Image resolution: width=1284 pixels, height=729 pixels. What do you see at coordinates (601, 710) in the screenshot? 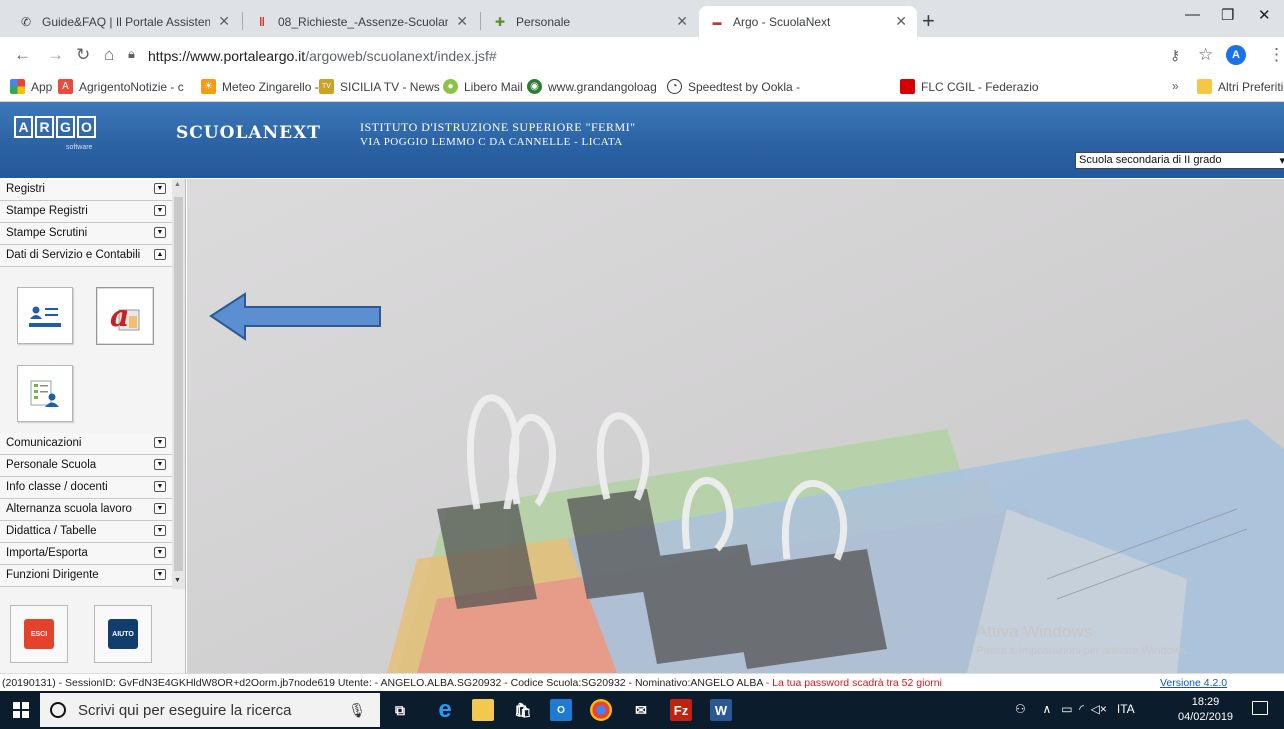
I see `chrome-icon` at bounding box center [601, 710].